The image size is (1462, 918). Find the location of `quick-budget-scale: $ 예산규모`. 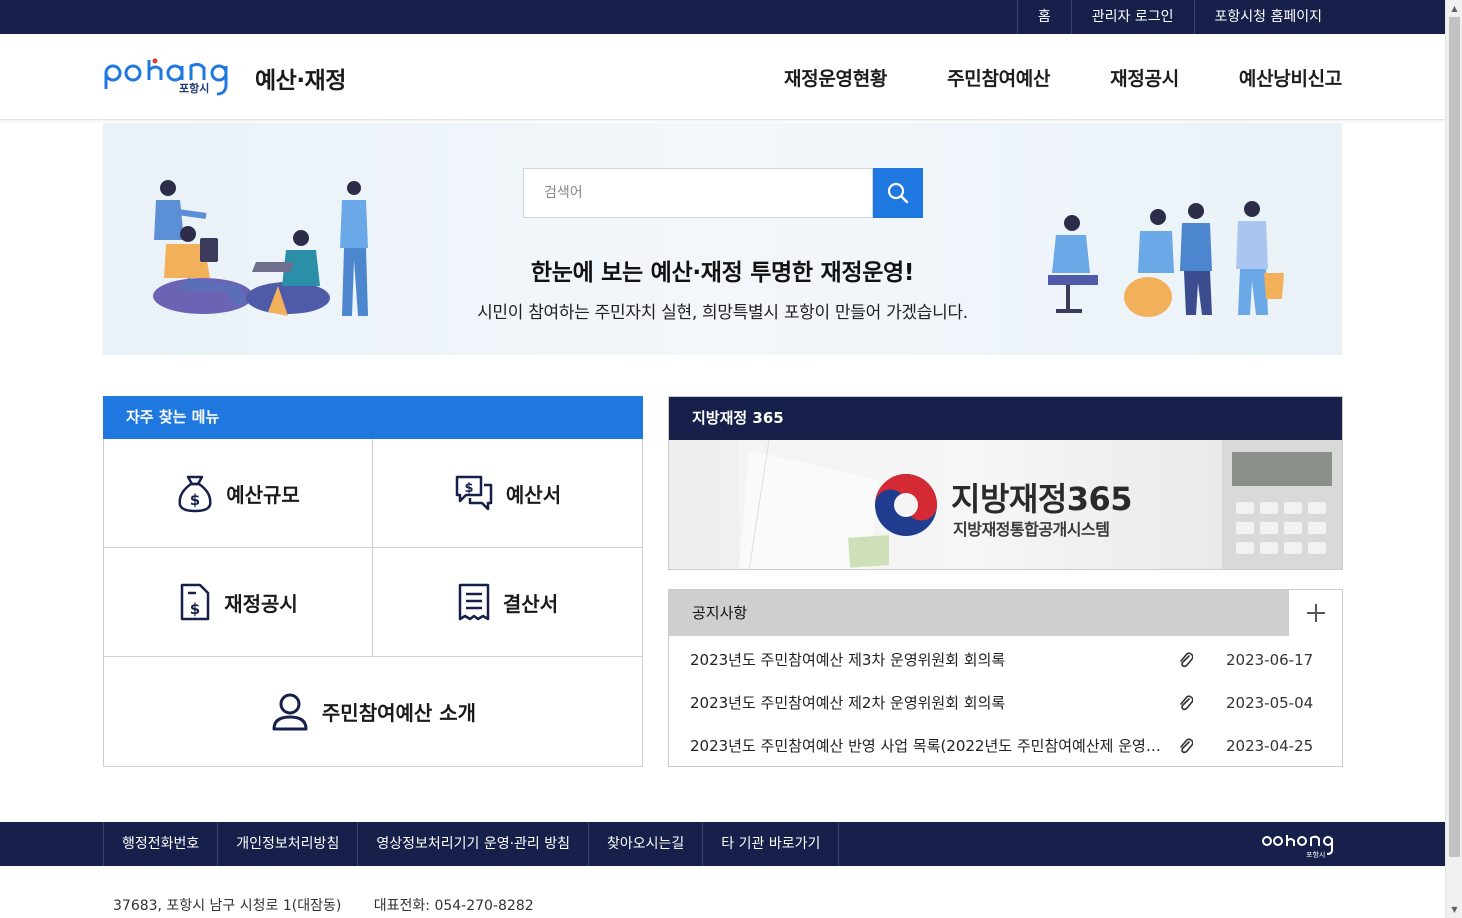

quick-budget-scale: $ 예산규모 is located at coordinates (238, 493).